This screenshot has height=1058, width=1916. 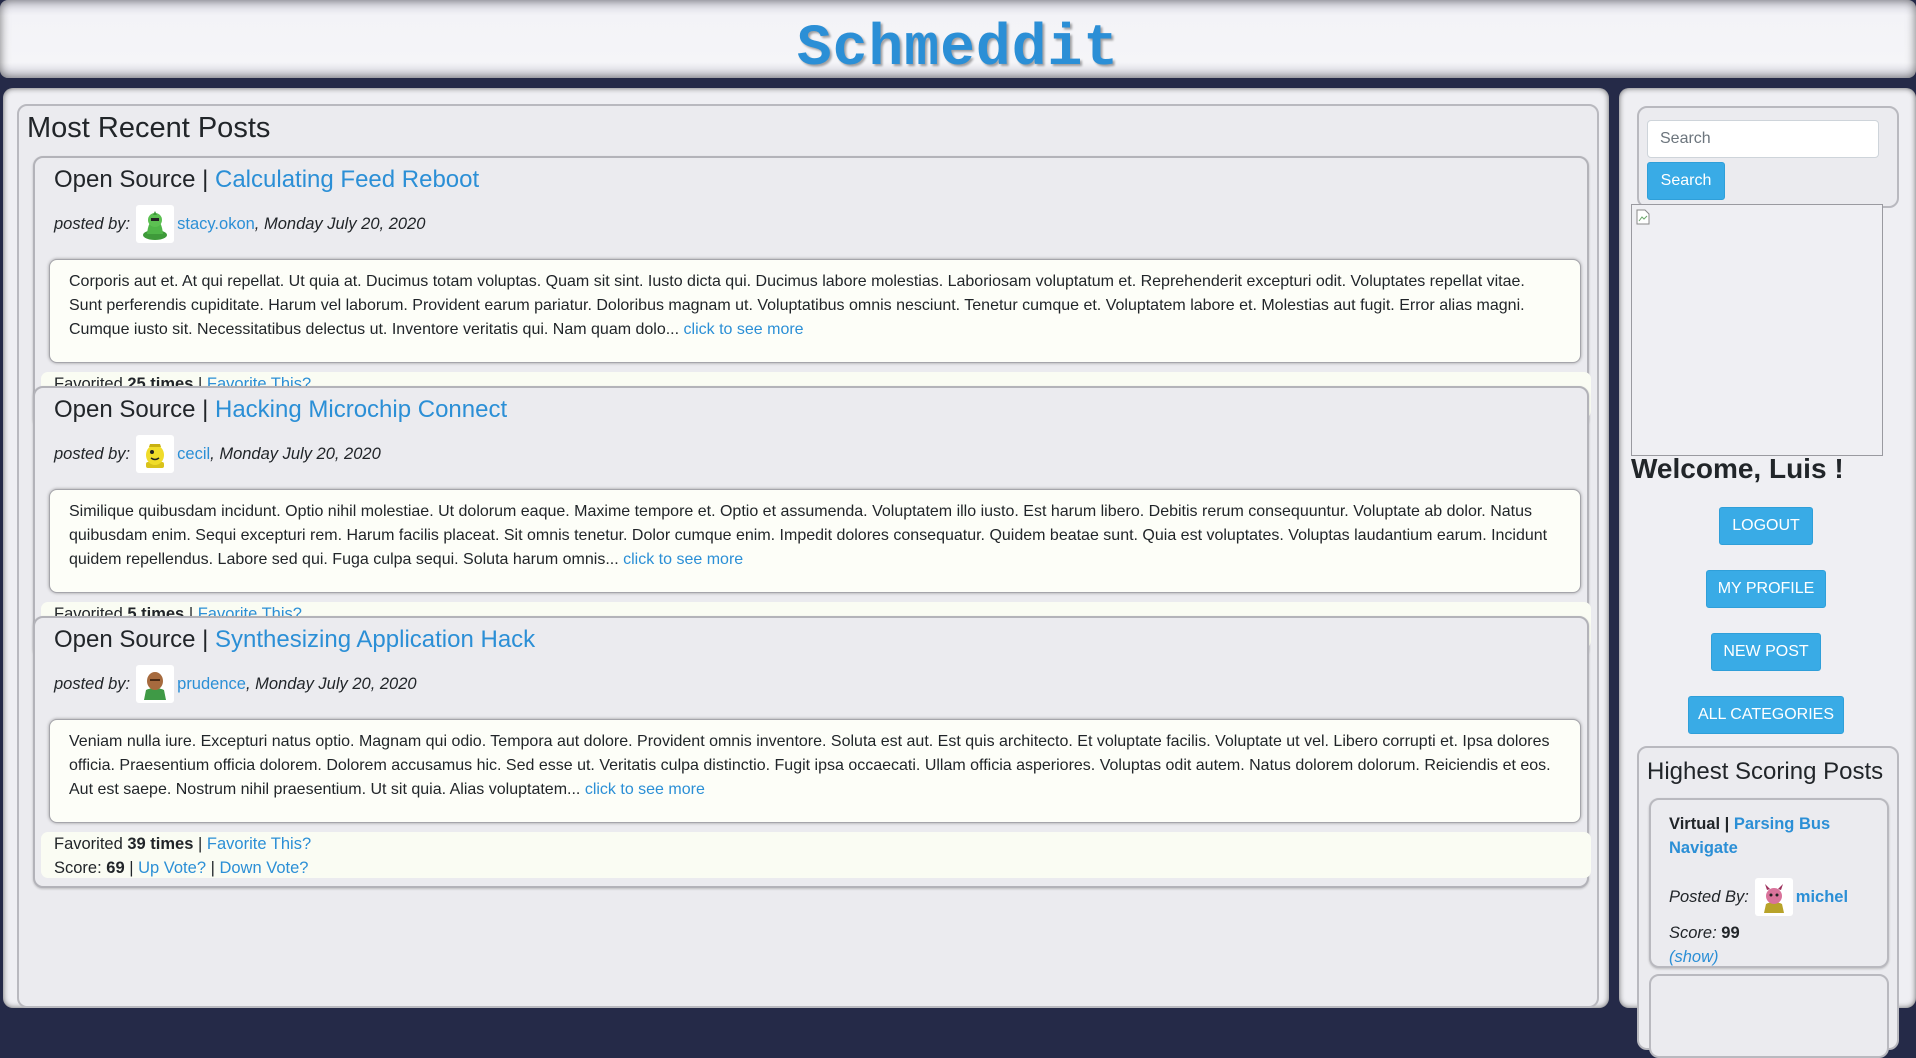 I want to click on top-post-author-link: michel, so click(x=1822, y=897).